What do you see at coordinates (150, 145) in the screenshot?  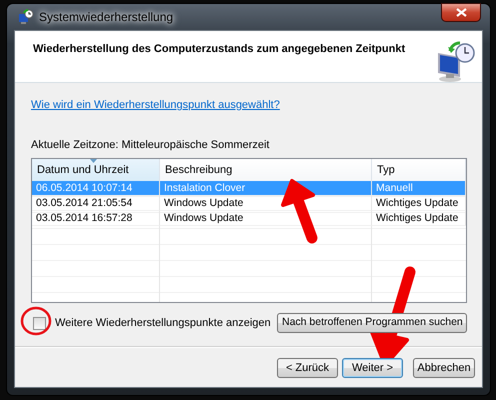 I see `timezone-label: Aktuelle Zeitzone: Mitteleuropäische Sommerzeit` at bounding box center [150, 145].